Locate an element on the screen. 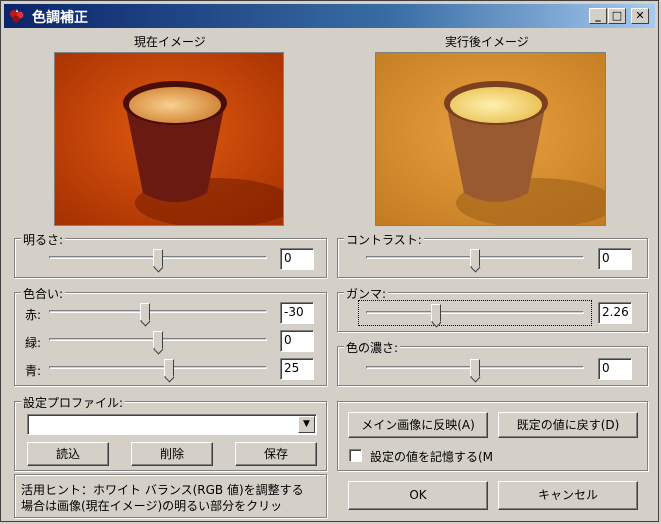 The width and height of the screenshot is (661, 524). brightness-label: 明るさ: is located at coordinates (43, 239).